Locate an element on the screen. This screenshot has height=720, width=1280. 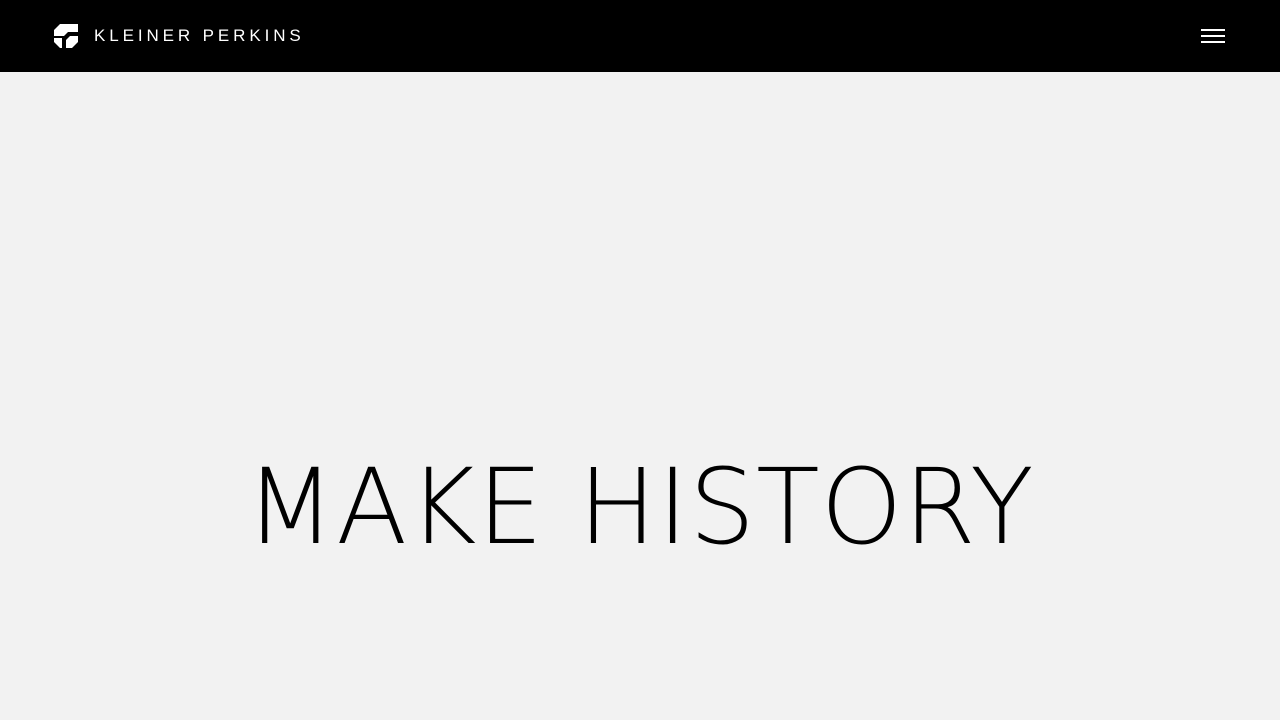
home-logo-link: KLEINER PERKINS is located at coordinates (179, 36).